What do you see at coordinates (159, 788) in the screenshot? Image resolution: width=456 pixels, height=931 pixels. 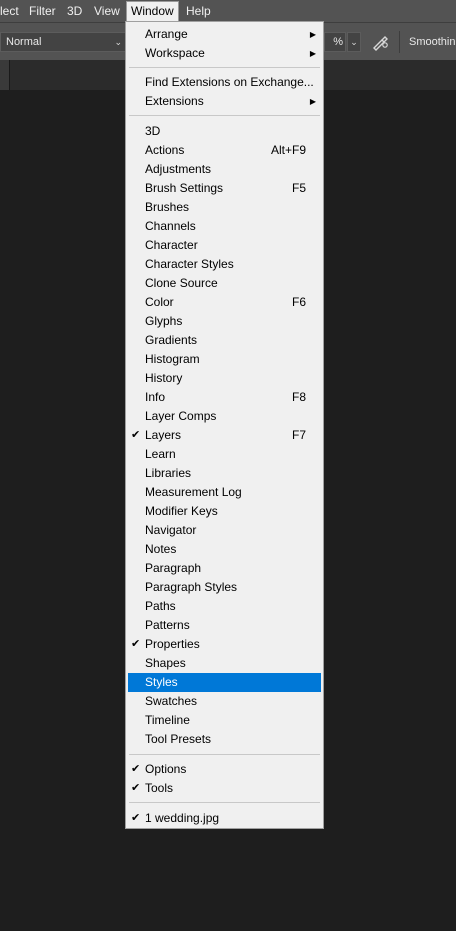 I see `menu-item-label: Tools` at bounding box center [159, 788].